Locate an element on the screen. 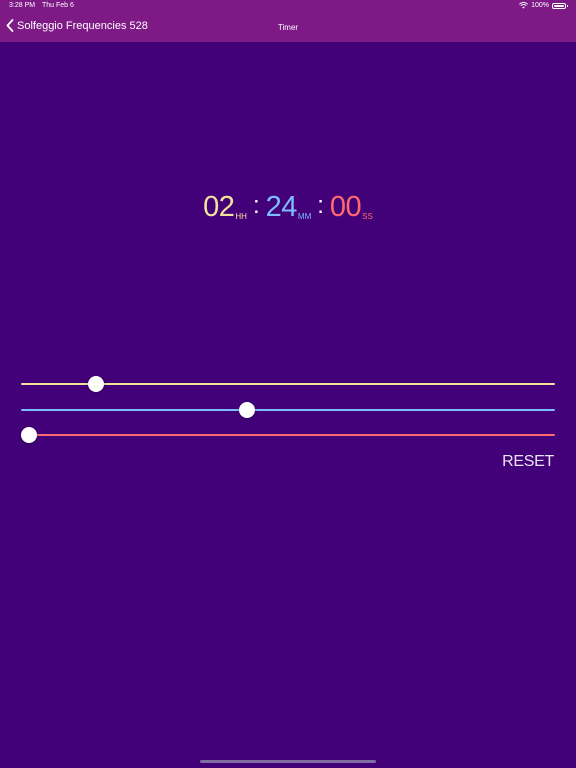 This screenshot has height=768, width=576. reset-button: RESET is located at coordinates (528, 462).